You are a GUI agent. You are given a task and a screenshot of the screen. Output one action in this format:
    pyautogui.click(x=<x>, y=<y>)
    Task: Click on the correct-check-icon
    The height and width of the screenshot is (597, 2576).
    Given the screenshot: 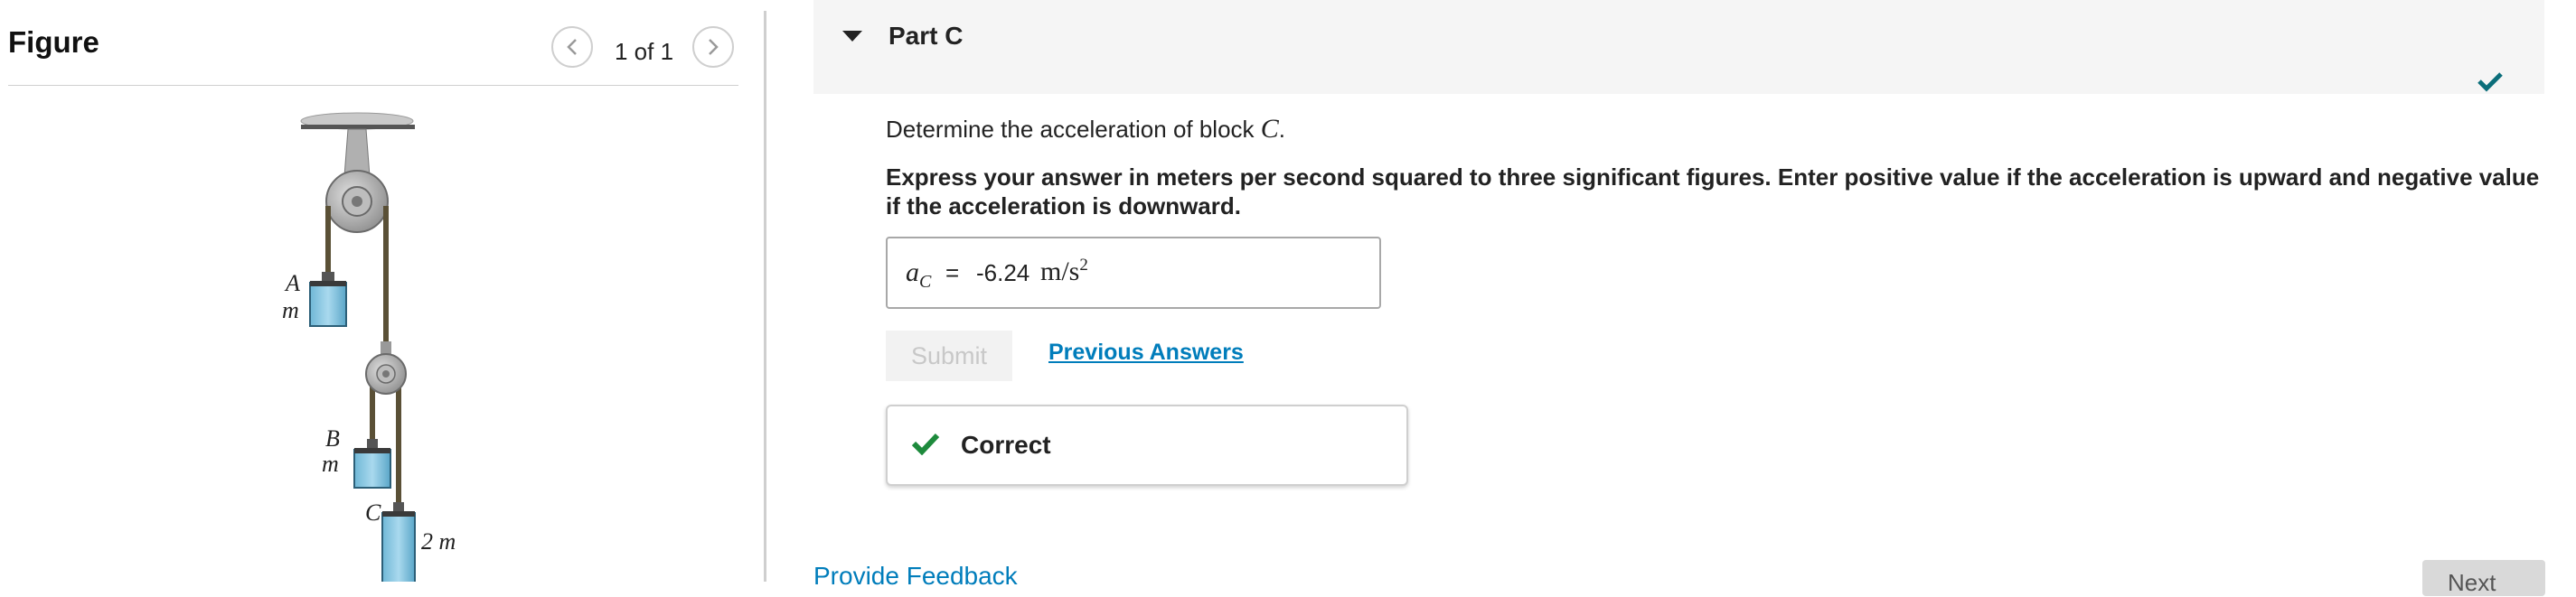 What is the action you would take?
    pyautogui.click(x=925, y=444)
    